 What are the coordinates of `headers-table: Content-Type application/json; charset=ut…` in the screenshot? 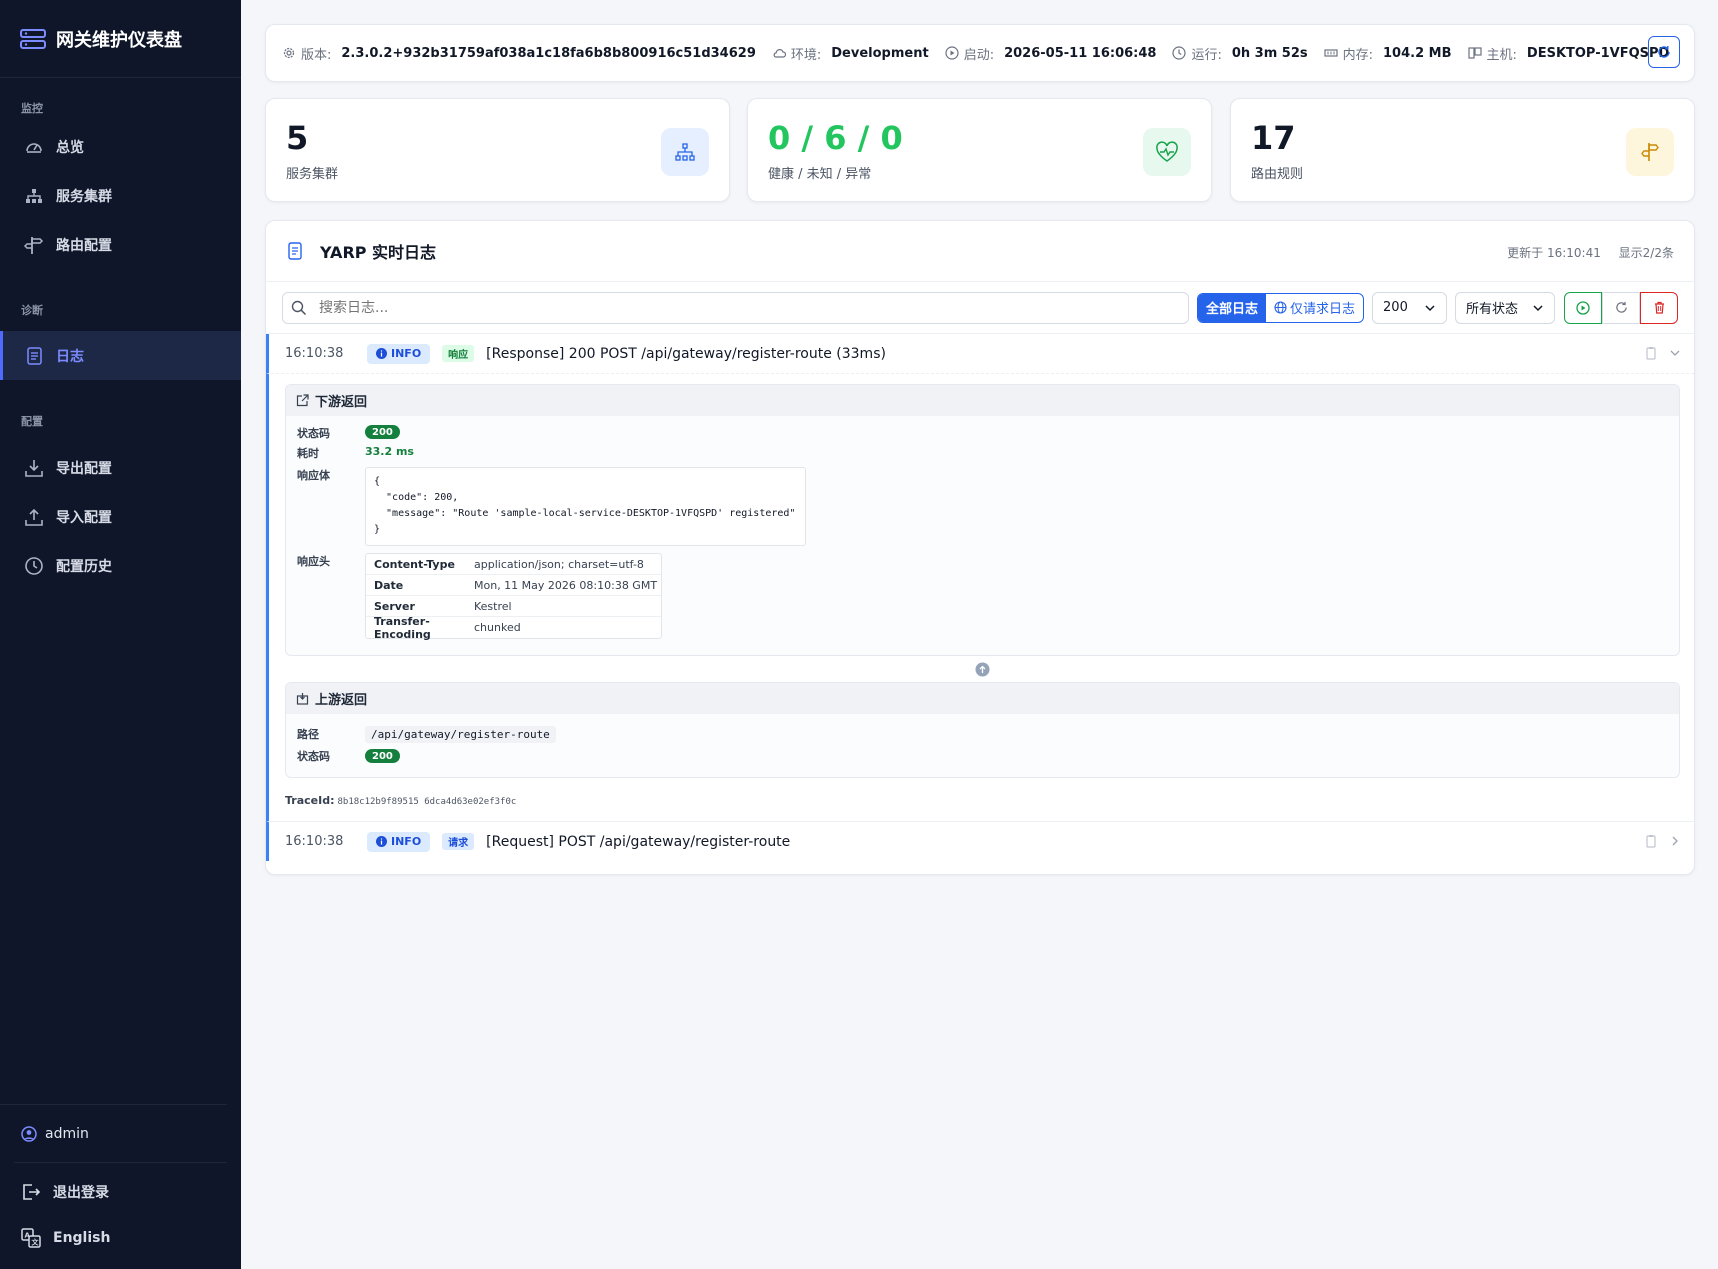 It's located at (513, 597).